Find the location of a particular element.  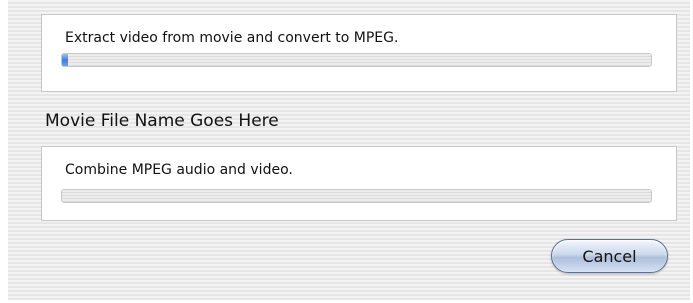

progress-bar-extract is located at coordinates (356, 60).